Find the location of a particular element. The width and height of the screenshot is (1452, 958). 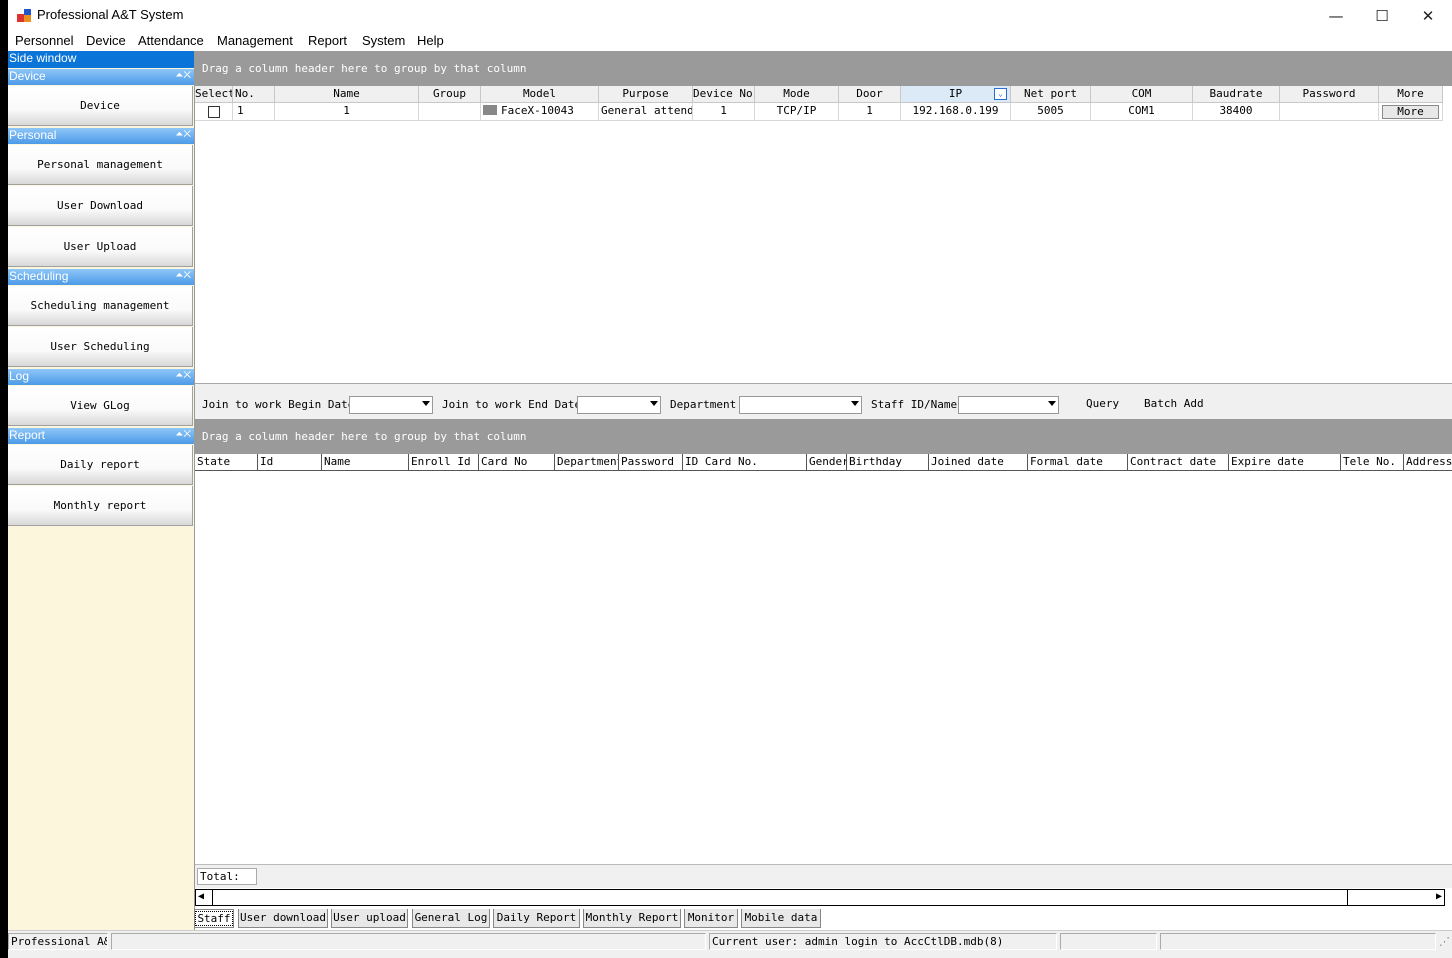

scroll-right-icon: ▶ is located at coordinates (1439, 896).